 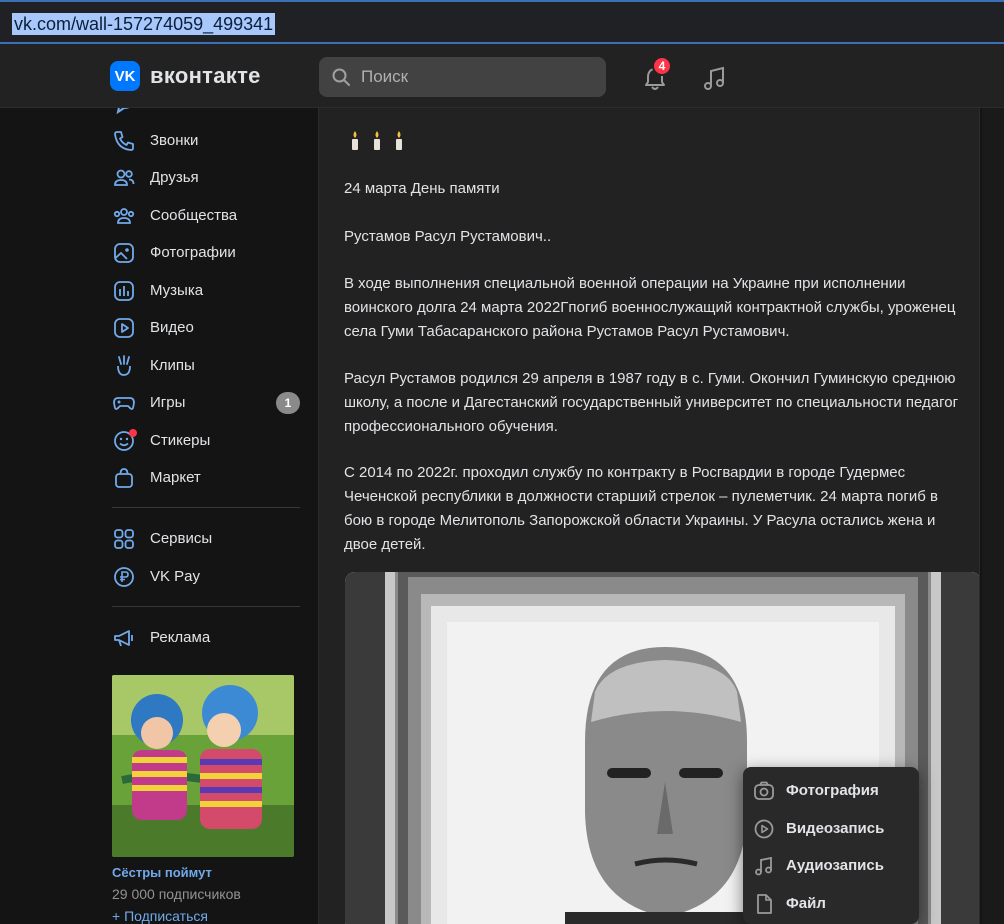 I want to click on sidebar-item-label: Сообщества, so click(x=194, y=215).